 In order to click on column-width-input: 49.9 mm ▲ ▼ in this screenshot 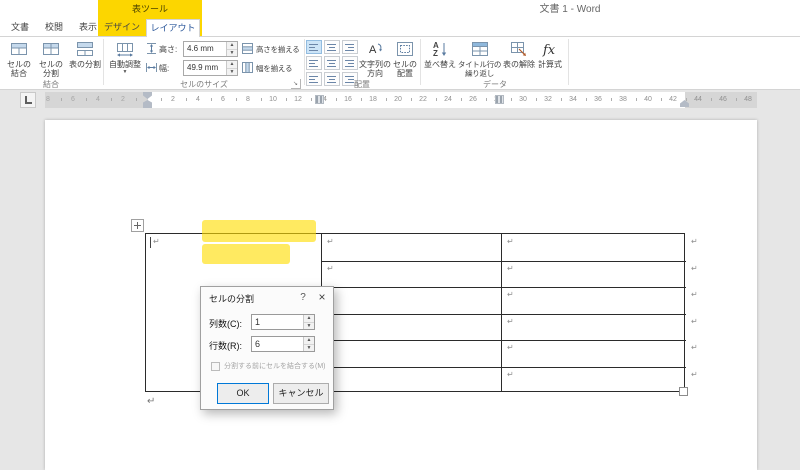, I will do `click(210, 68)`.